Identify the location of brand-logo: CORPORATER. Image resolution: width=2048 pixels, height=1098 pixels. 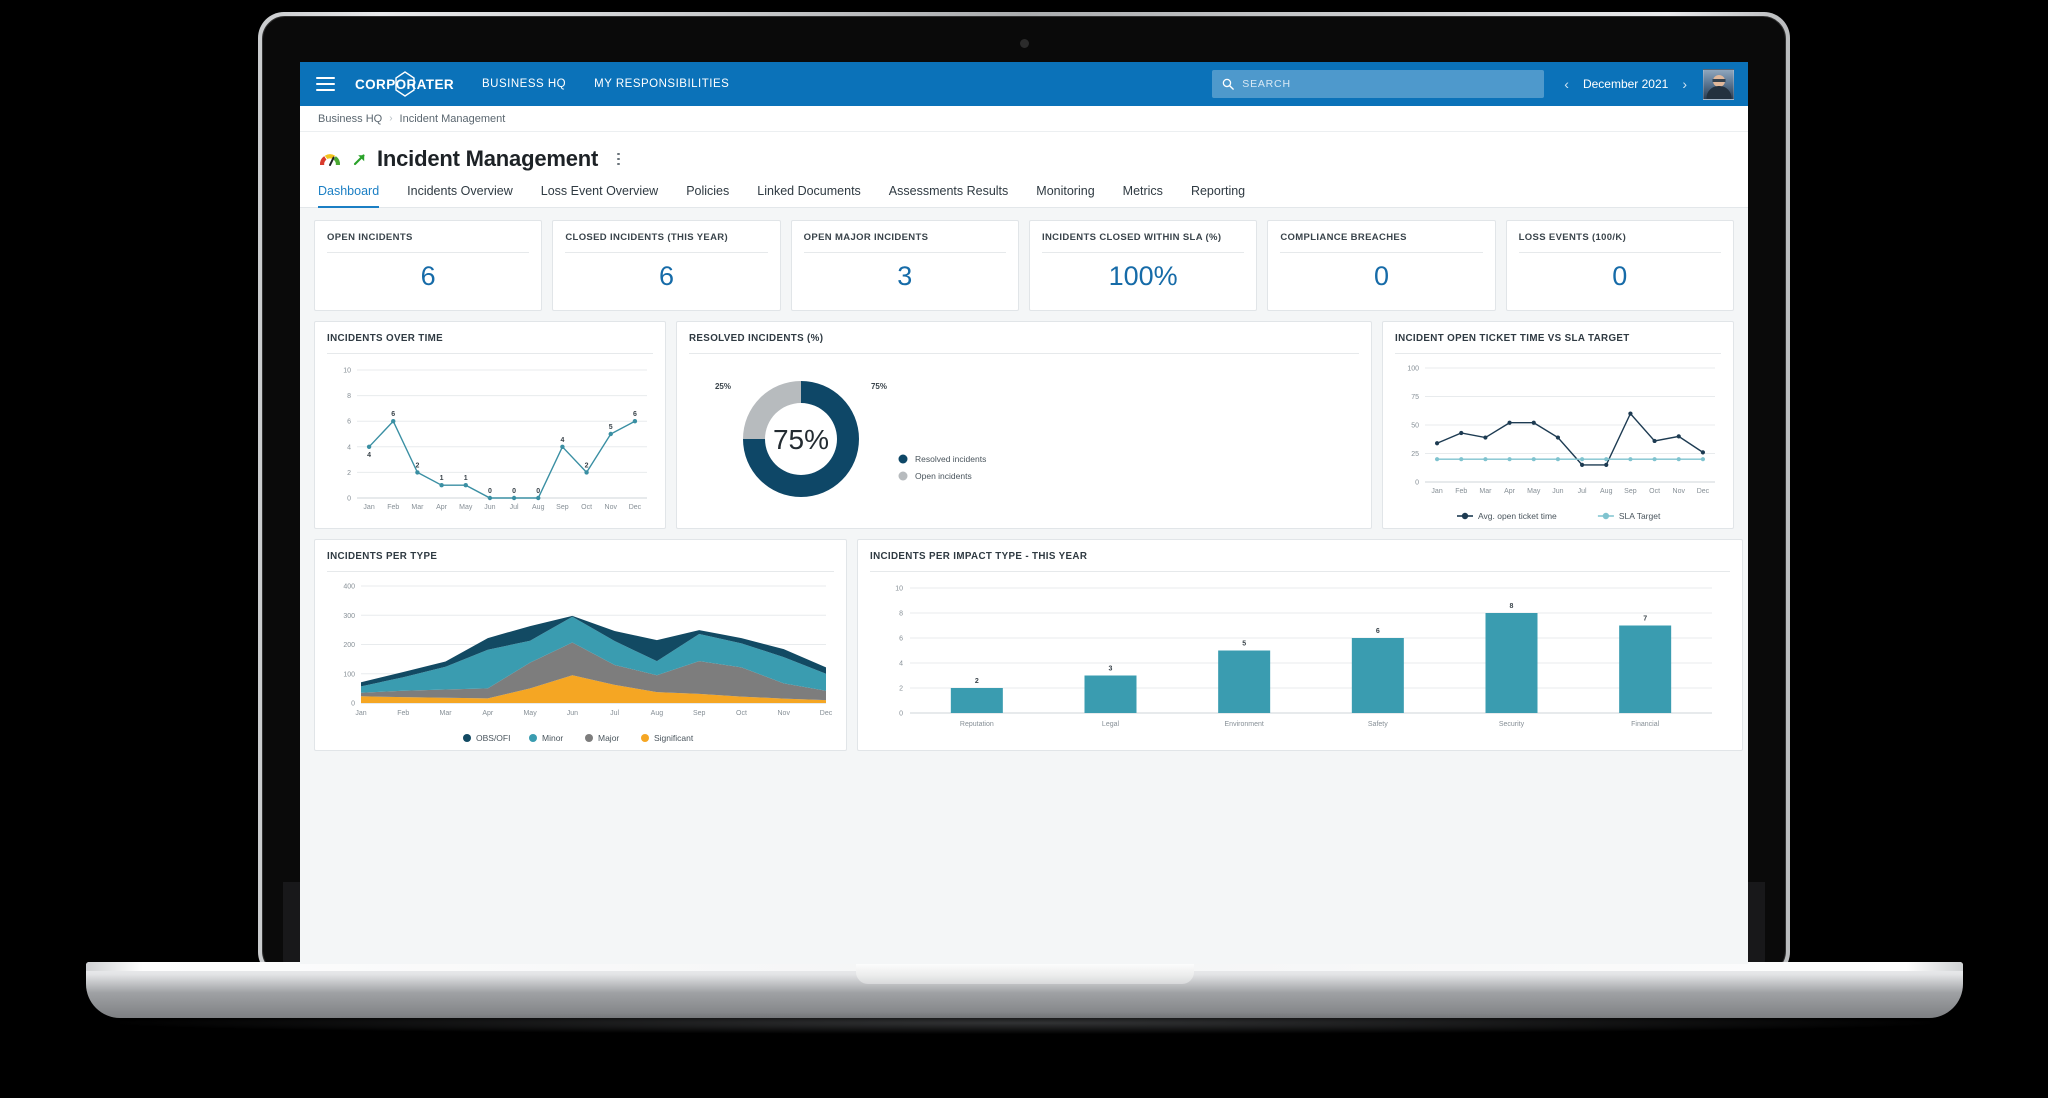
(405, 84).